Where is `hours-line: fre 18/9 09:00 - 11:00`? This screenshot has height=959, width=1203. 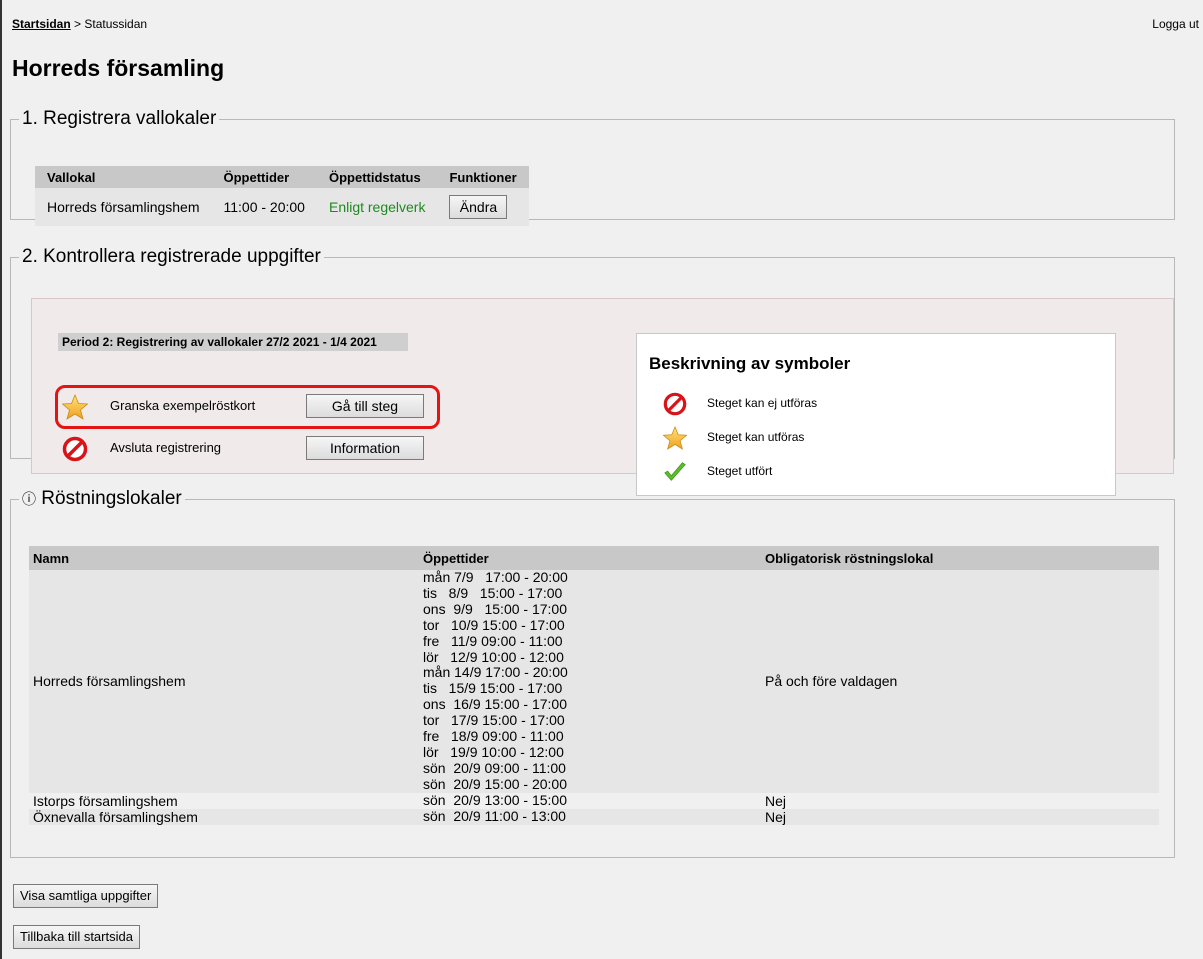 hours-line: fre 18/9 09:00 - 11:00 is located at coordinates (493, 736).